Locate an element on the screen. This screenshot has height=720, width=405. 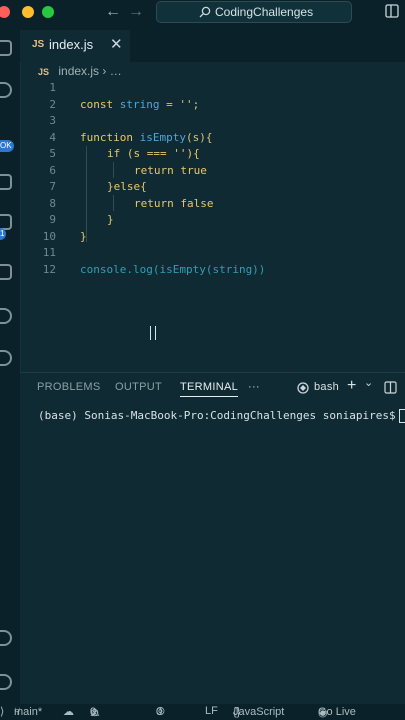
code-line: const string = ''; is located at coordinates (140, 104).